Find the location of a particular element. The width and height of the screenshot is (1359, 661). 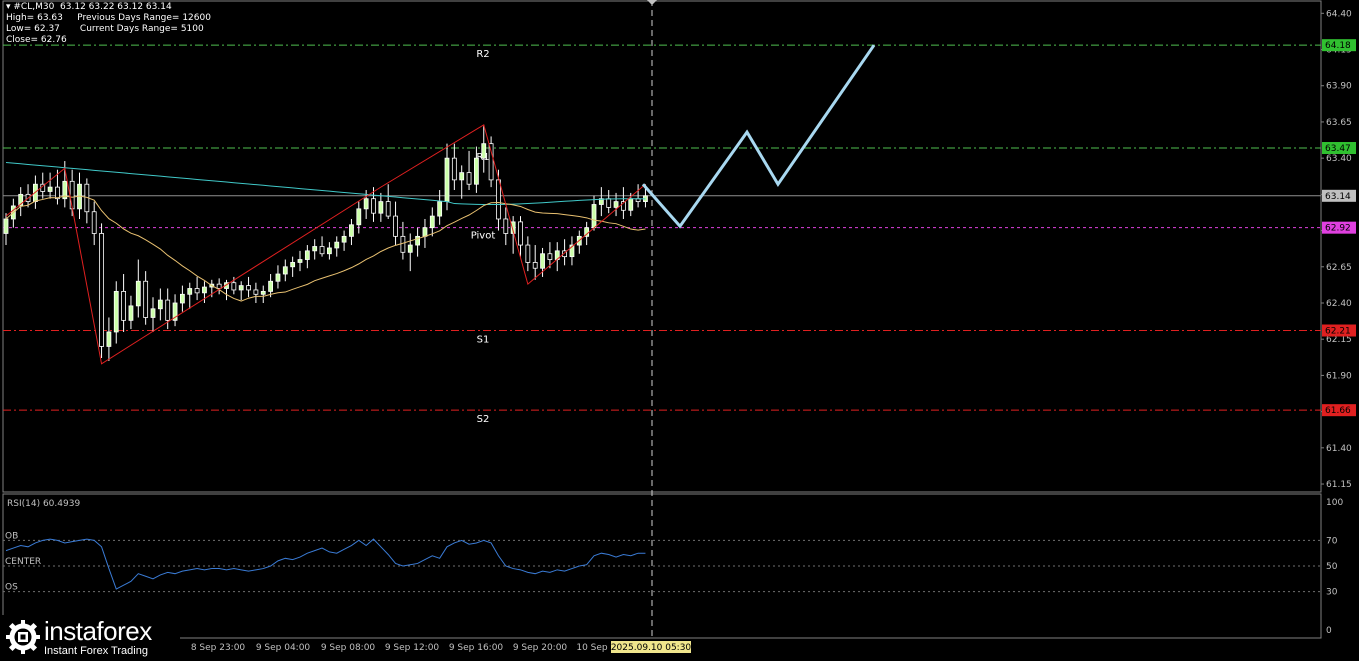

rsi-panel: RSI(14) 60.4939 OB CENTER OS is located at coordinates (662, 546).